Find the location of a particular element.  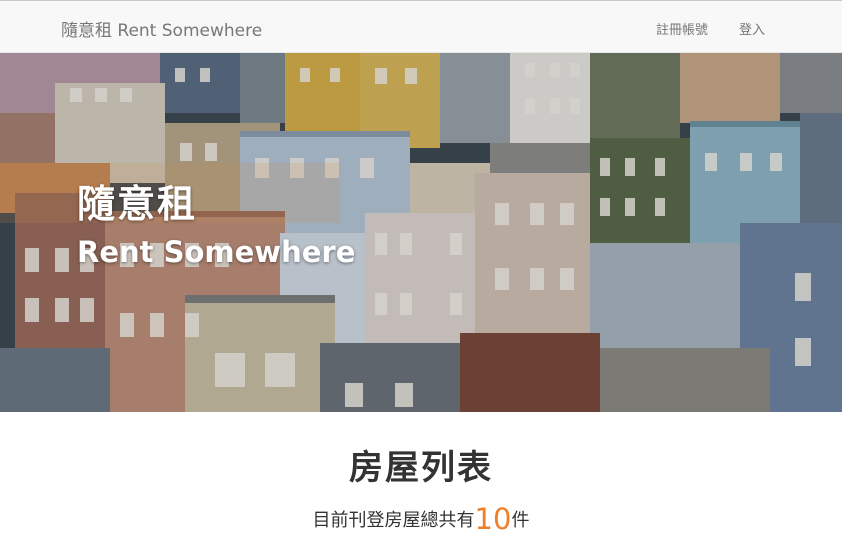

register-link: 註冊帳號 is located at coordinates (682, 28).